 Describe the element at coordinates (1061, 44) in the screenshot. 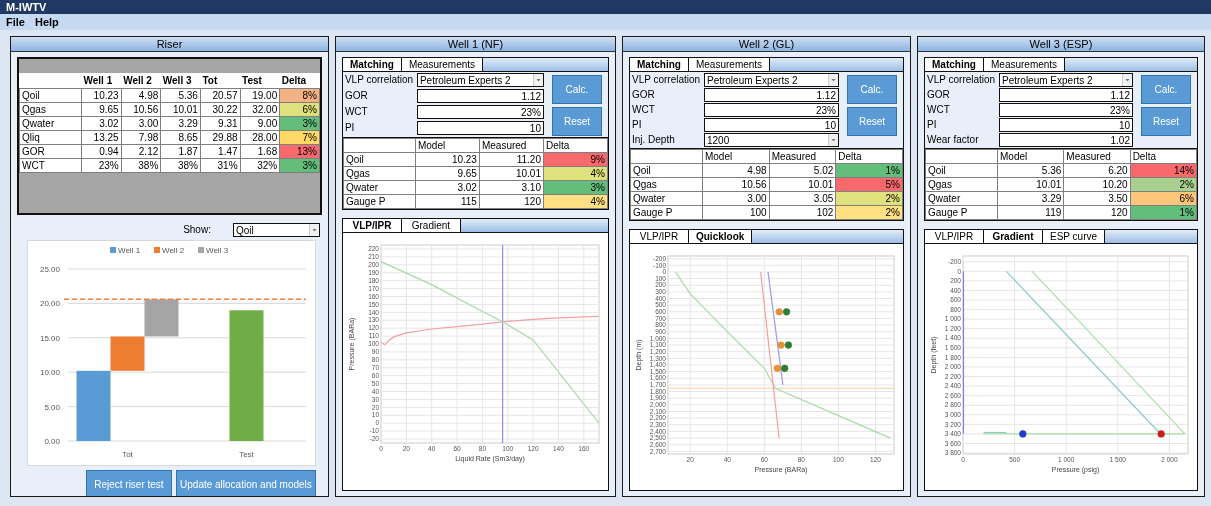

I see `panel-title: Well 3 (ESP)` at that location.